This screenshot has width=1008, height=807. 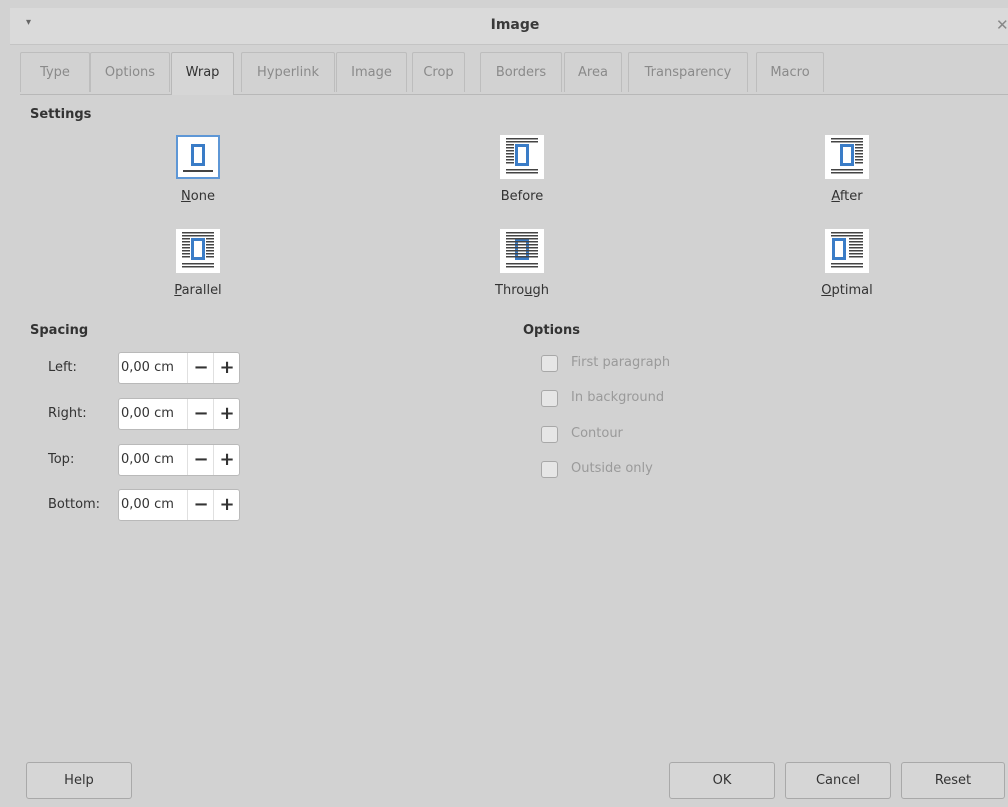 I want to click on ok-button: OK, so click(x=722, y=780).